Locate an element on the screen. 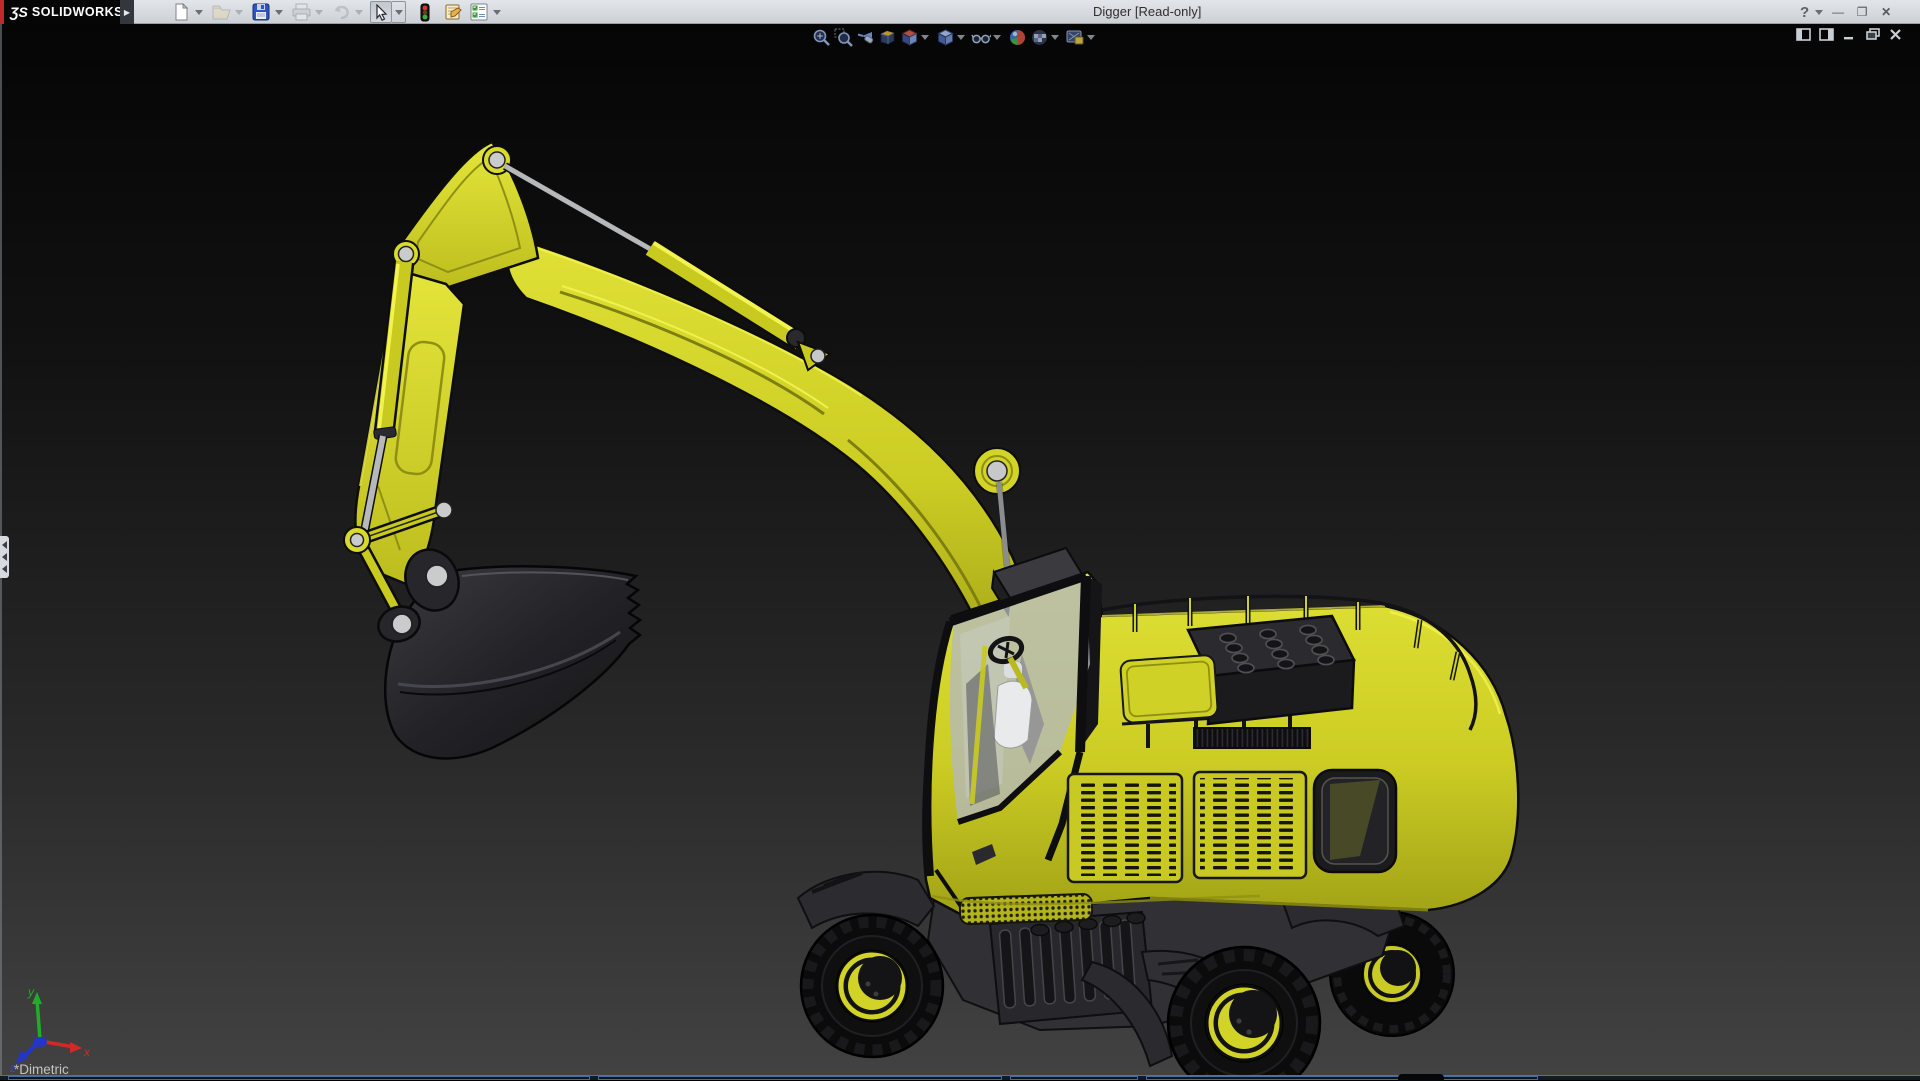 Image resolution: width=1920 pixels, height=1081 pixels. titlebar-controls: ? — ❐ ✕ is located at coordinates (1847, 12).